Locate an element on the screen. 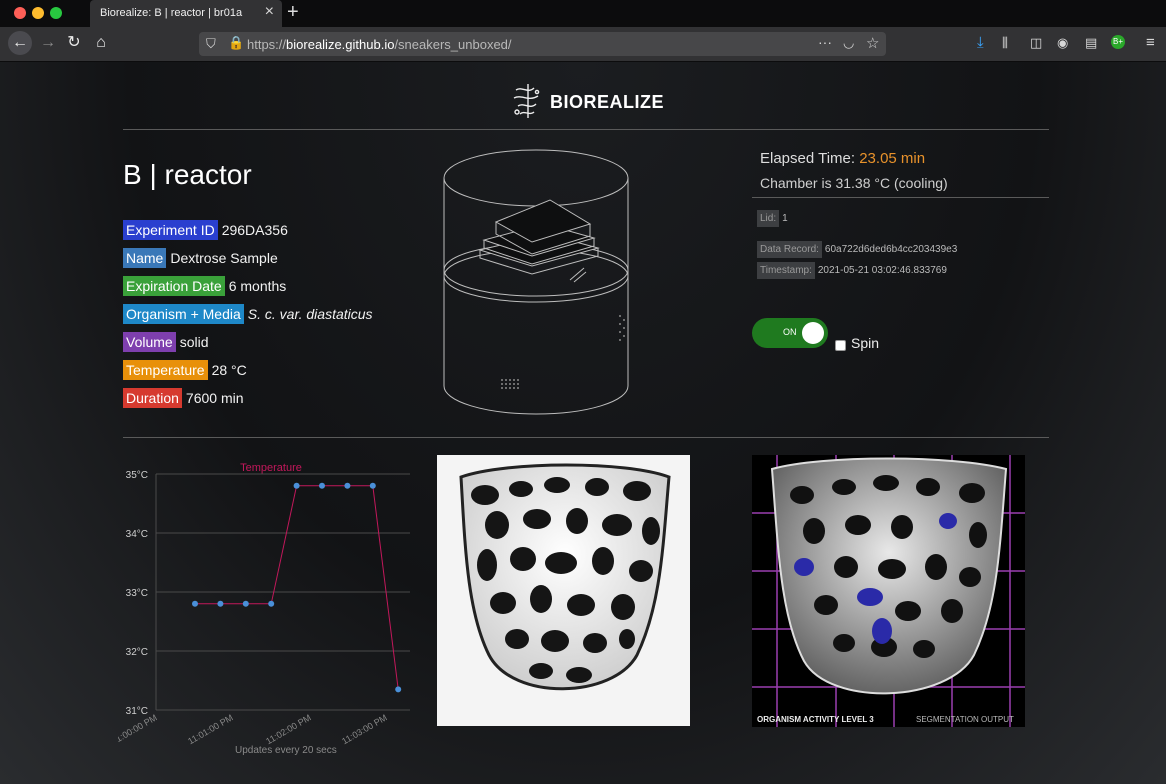 The image size is (1166, 784). zoom-window-button is located at coordinates (56, 13).